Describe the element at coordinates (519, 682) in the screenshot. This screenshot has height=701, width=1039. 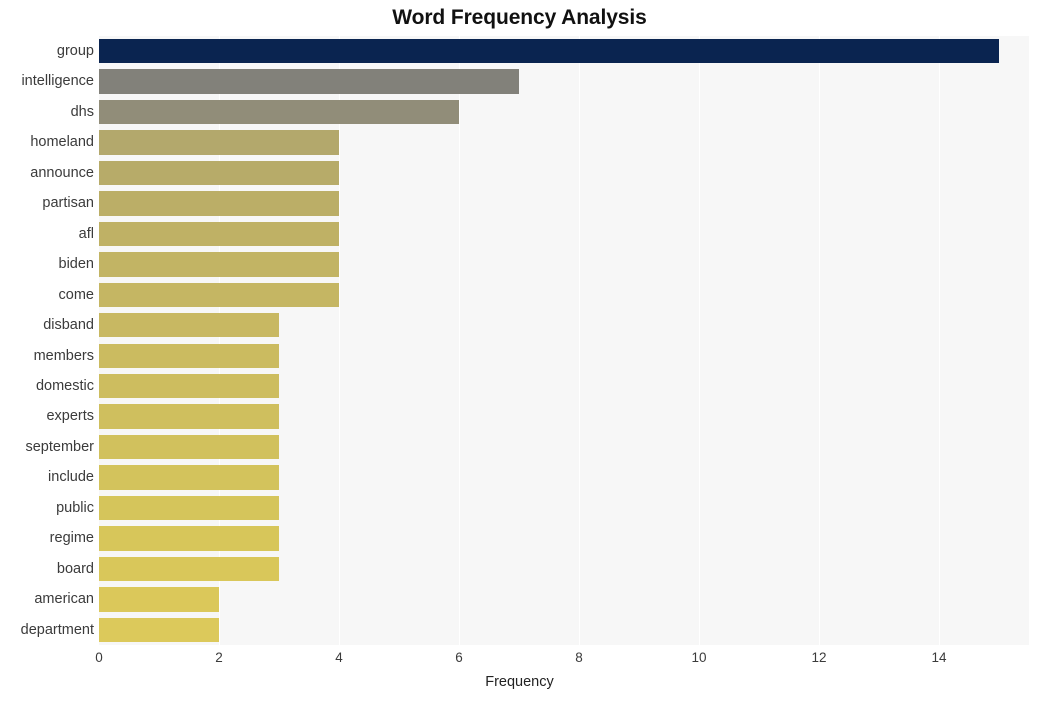
I see `x-axis-title: Frequency` at that location.